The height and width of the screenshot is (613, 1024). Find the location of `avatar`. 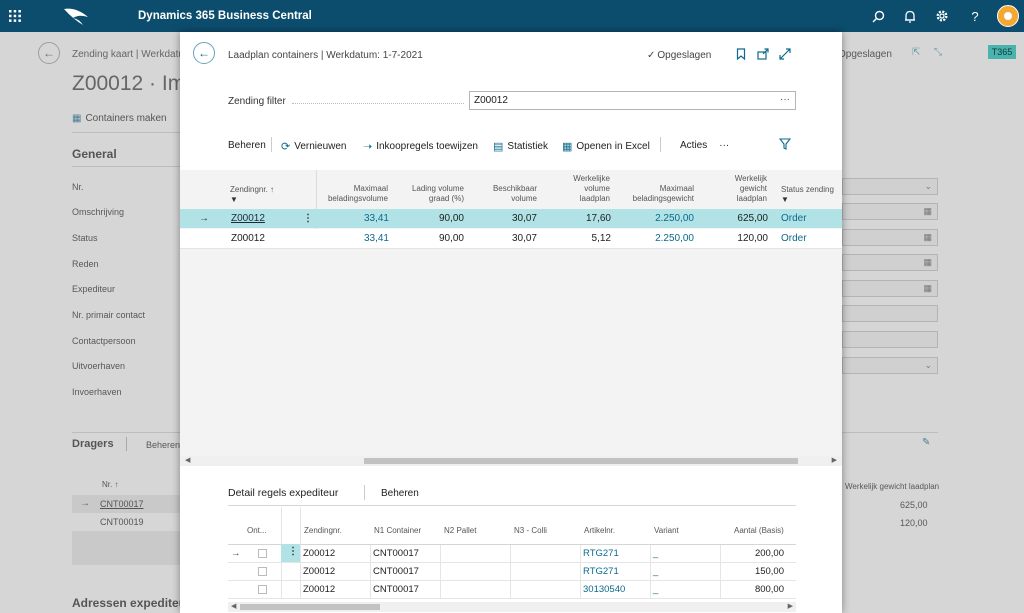

avatar is located at coordinates (1008, 16).